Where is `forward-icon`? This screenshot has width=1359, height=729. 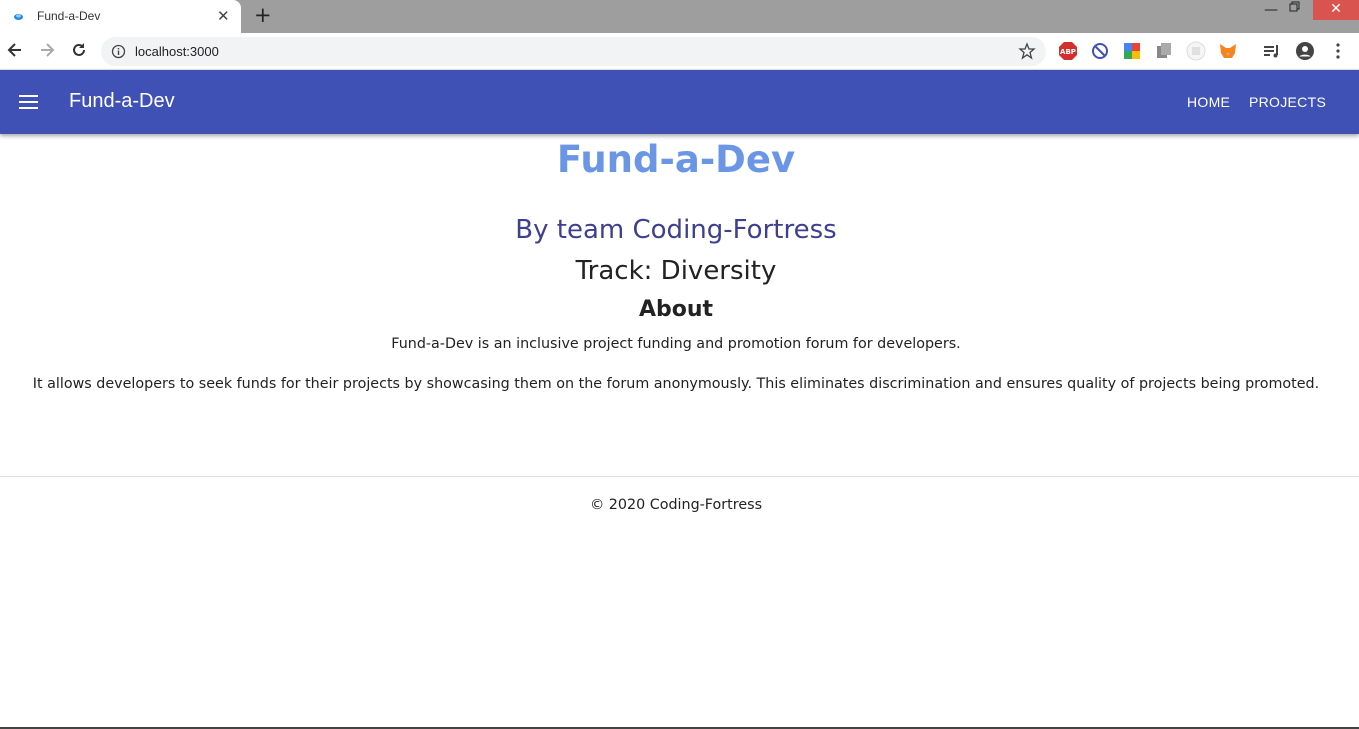 forward-icon is located at coordinates (47, 50).